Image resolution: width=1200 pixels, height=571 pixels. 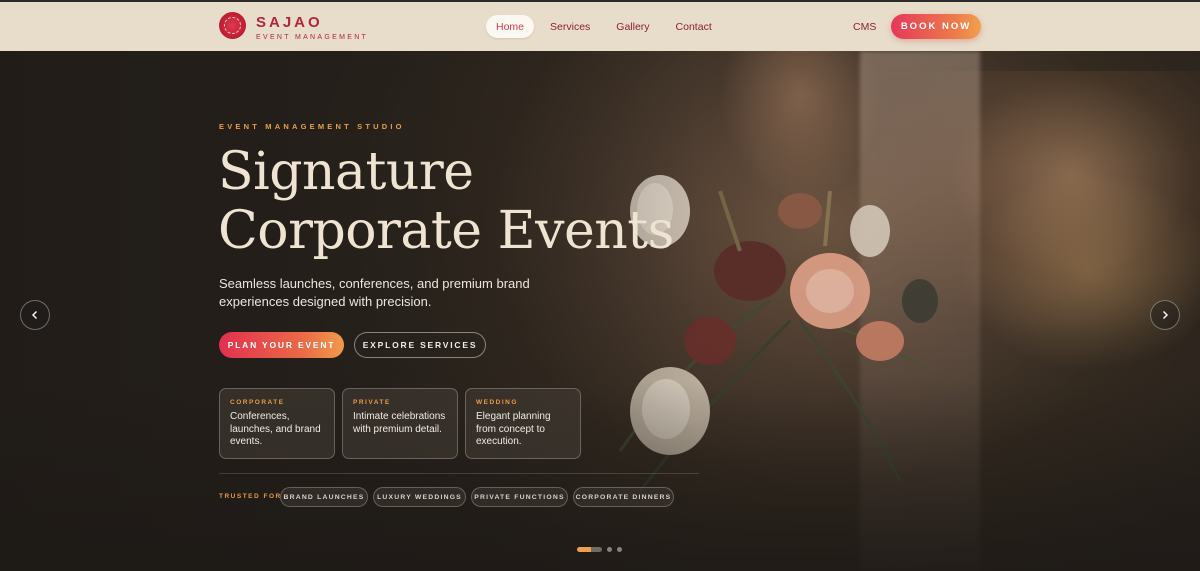 I want to click on chevron-left-icon, so click(x=34, y=315).